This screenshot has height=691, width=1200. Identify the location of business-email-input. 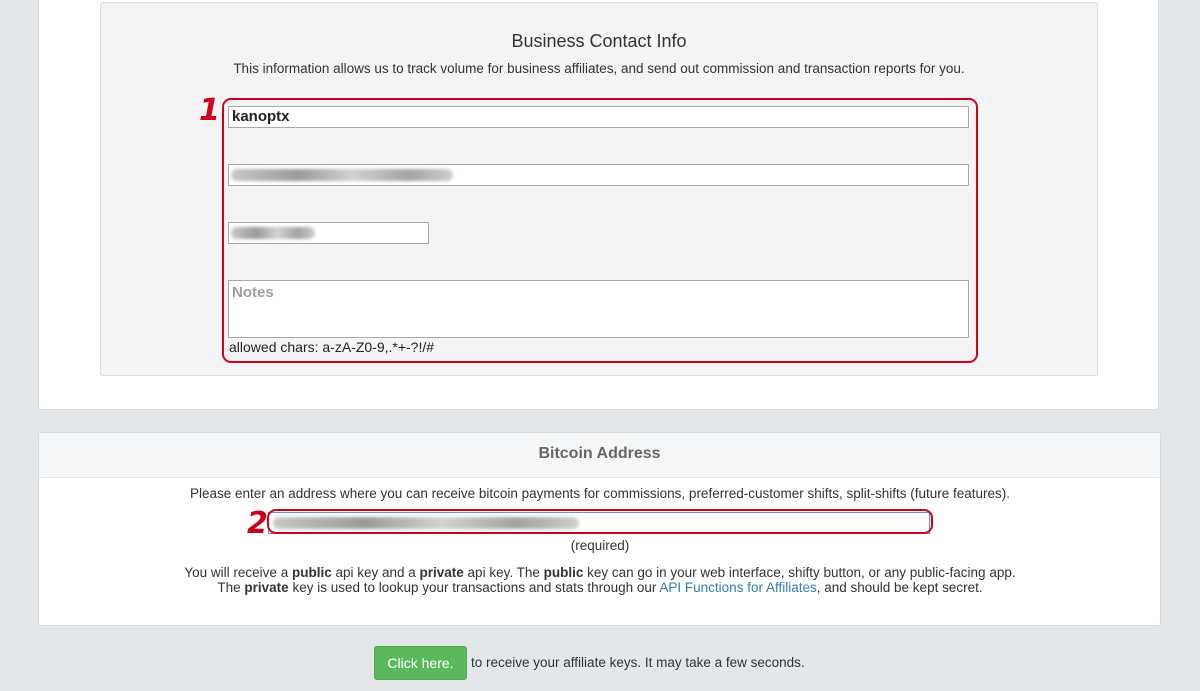
(598, 175).